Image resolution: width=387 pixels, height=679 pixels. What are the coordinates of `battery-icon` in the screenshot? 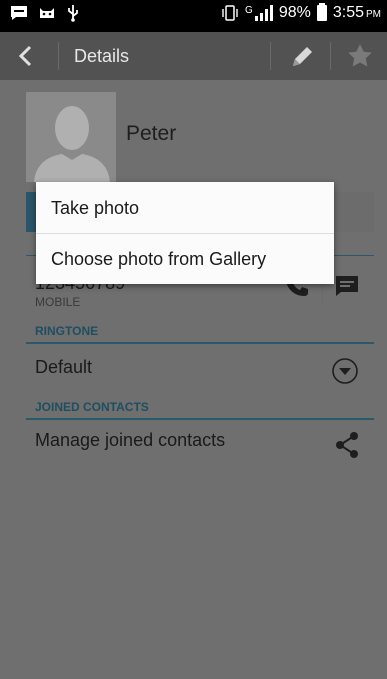 It's located at (321, 12).